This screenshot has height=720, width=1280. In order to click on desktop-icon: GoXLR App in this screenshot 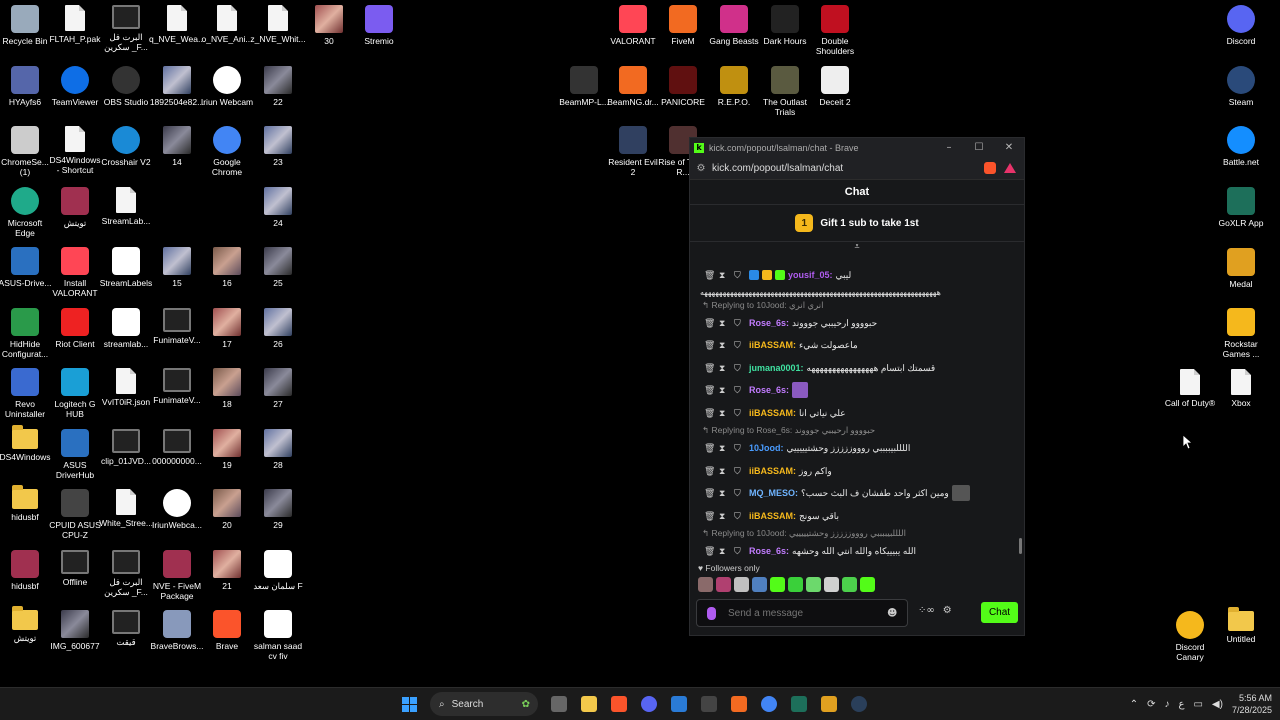, I will do `click(1241, 207)`.